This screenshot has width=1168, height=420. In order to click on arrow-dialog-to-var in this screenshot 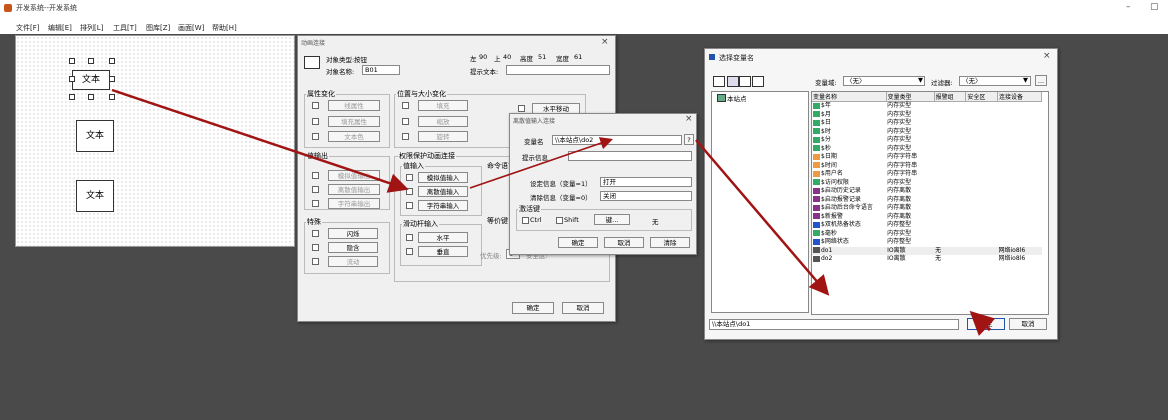, I will do `click(762, 217)`.